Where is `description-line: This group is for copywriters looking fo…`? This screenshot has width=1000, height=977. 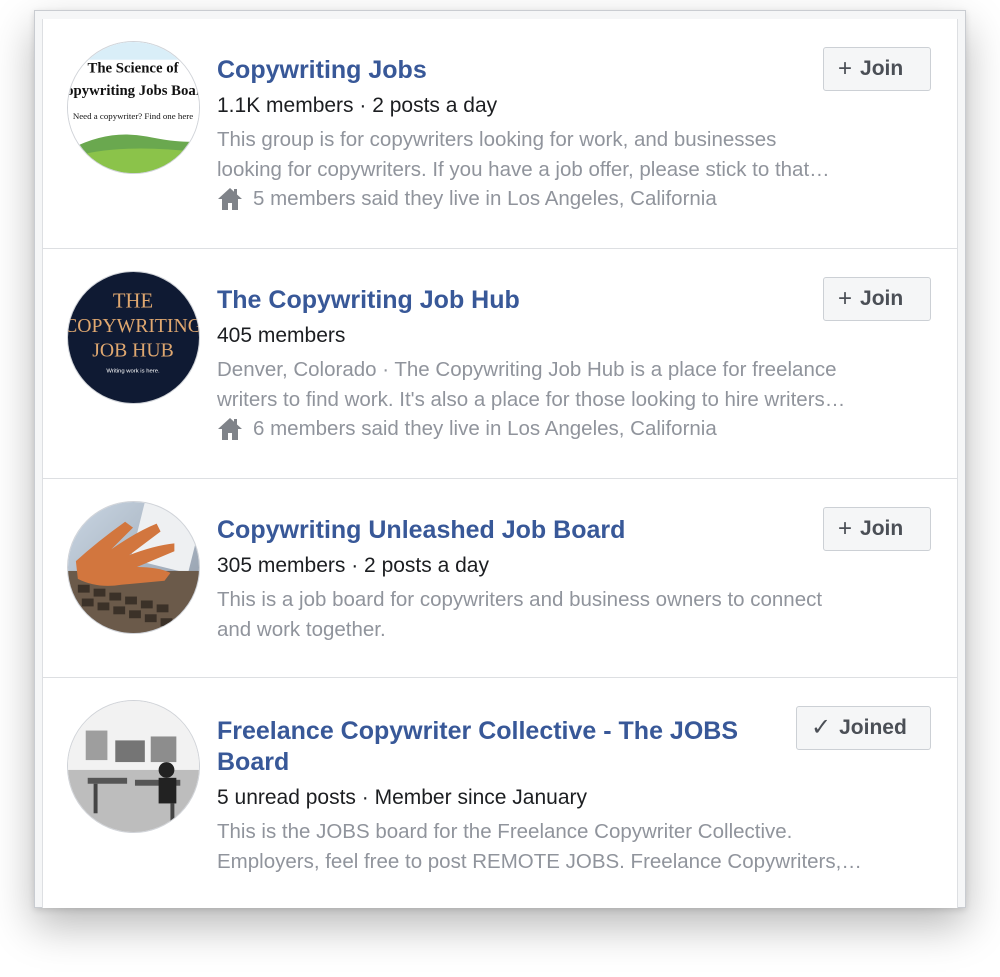 description-line: This group is for copywriters looking fo… is located at coordinates (497, 139).